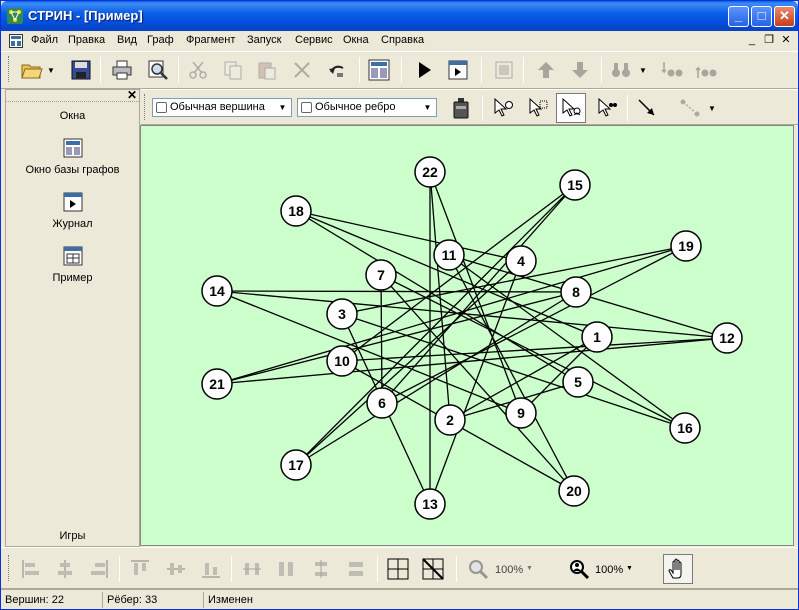 Image resolution: width=799 pixels, height=610 pixels. I want to click on graph-vertex: 10, so click(342, 361).